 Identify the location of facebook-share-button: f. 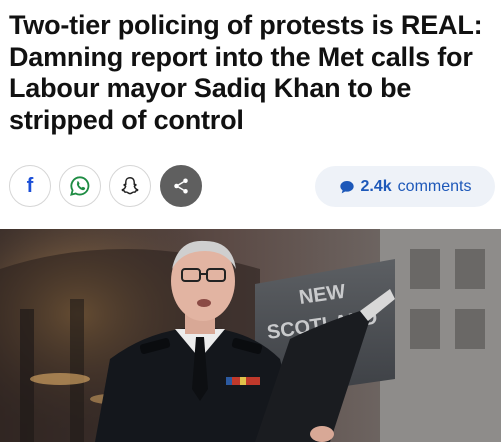
(30, 186).